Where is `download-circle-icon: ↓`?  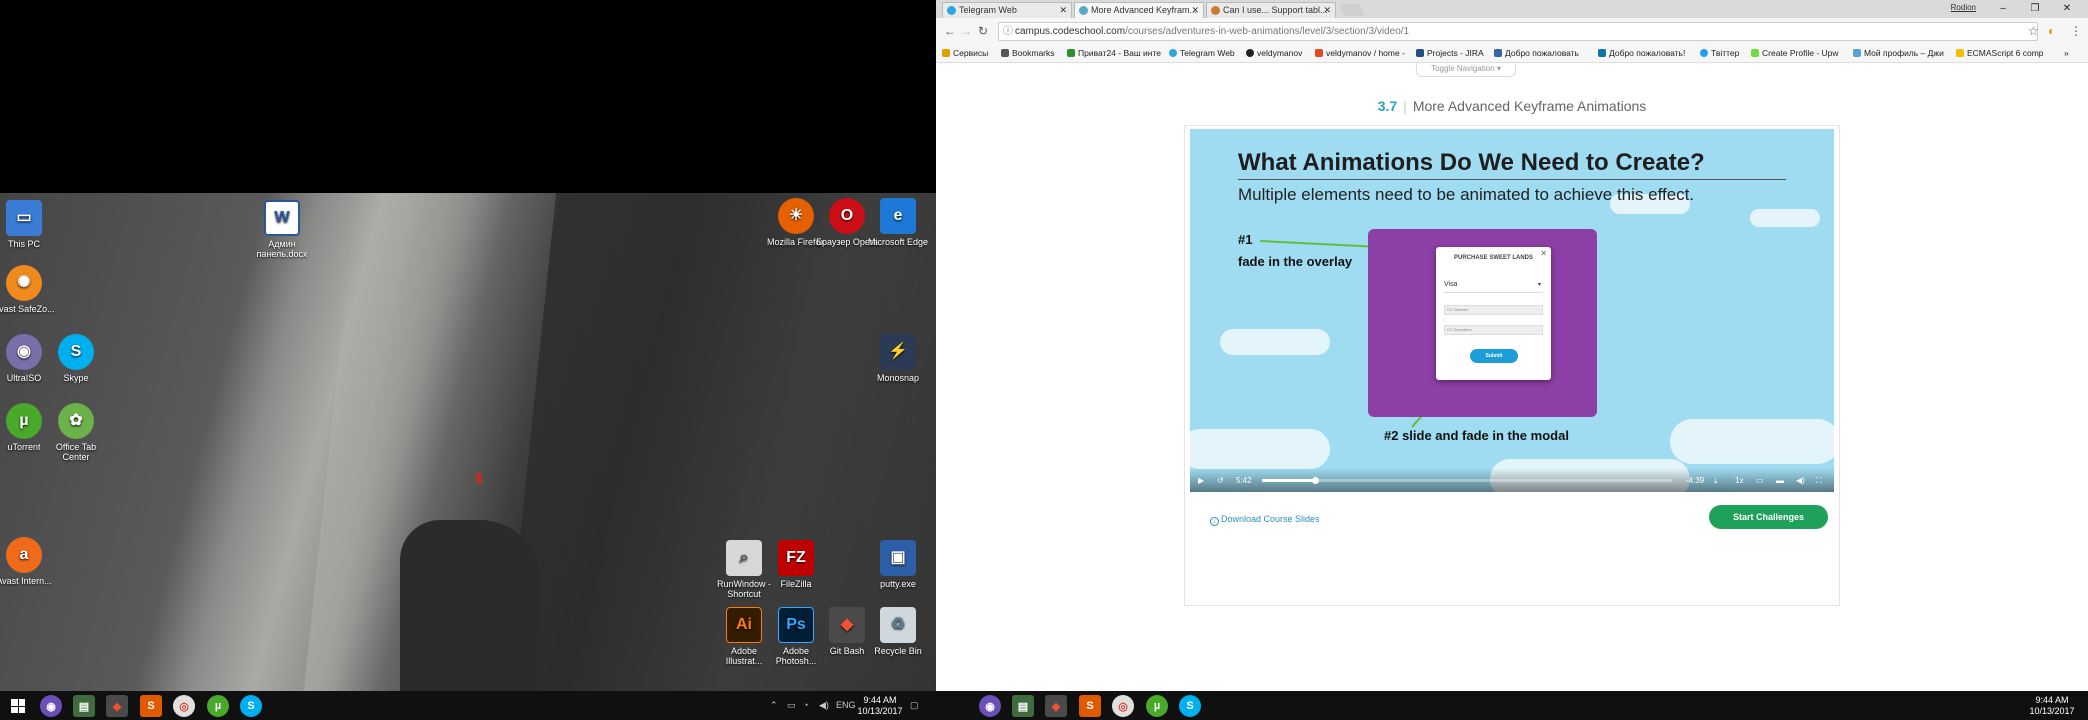 download-circle-icon: ↓ is located at coordinates (1214, 521).